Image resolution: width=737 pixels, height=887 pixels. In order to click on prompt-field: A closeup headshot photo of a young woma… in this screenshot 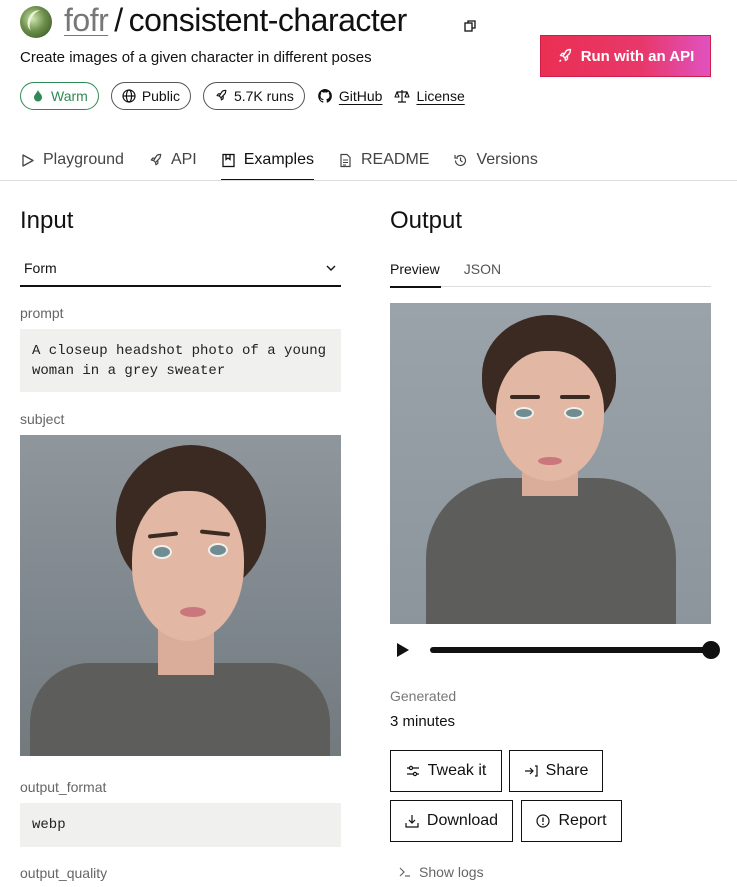, I will do `click(180, 360)`.